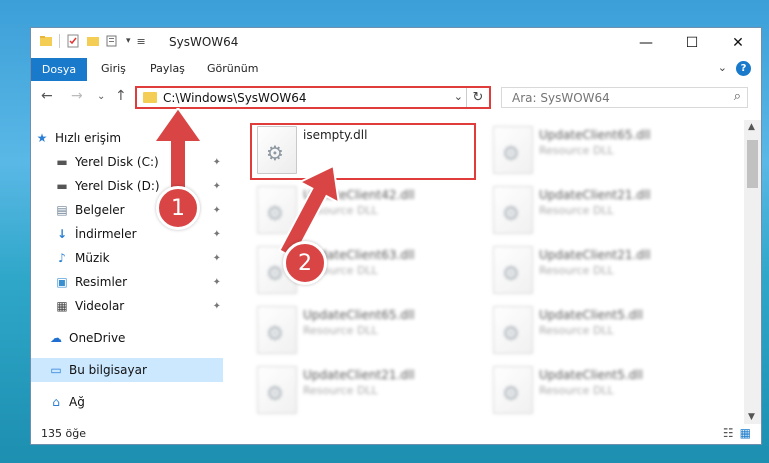 Image resolution: width=769 pixels, height=463 pixels. Describe the element at coordinates (106, 234) in the screenshot. I see `sidebar-item-label: İndirmeler` at that location.